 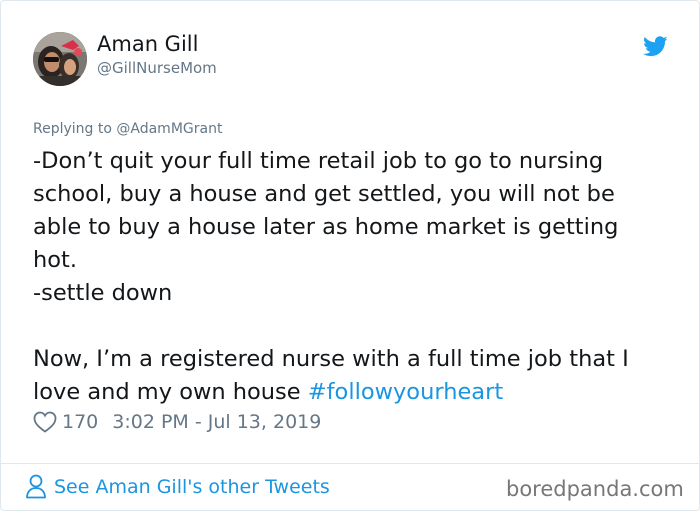 I want to click on display-name: Aman Gill, so click(x=147, y=44).